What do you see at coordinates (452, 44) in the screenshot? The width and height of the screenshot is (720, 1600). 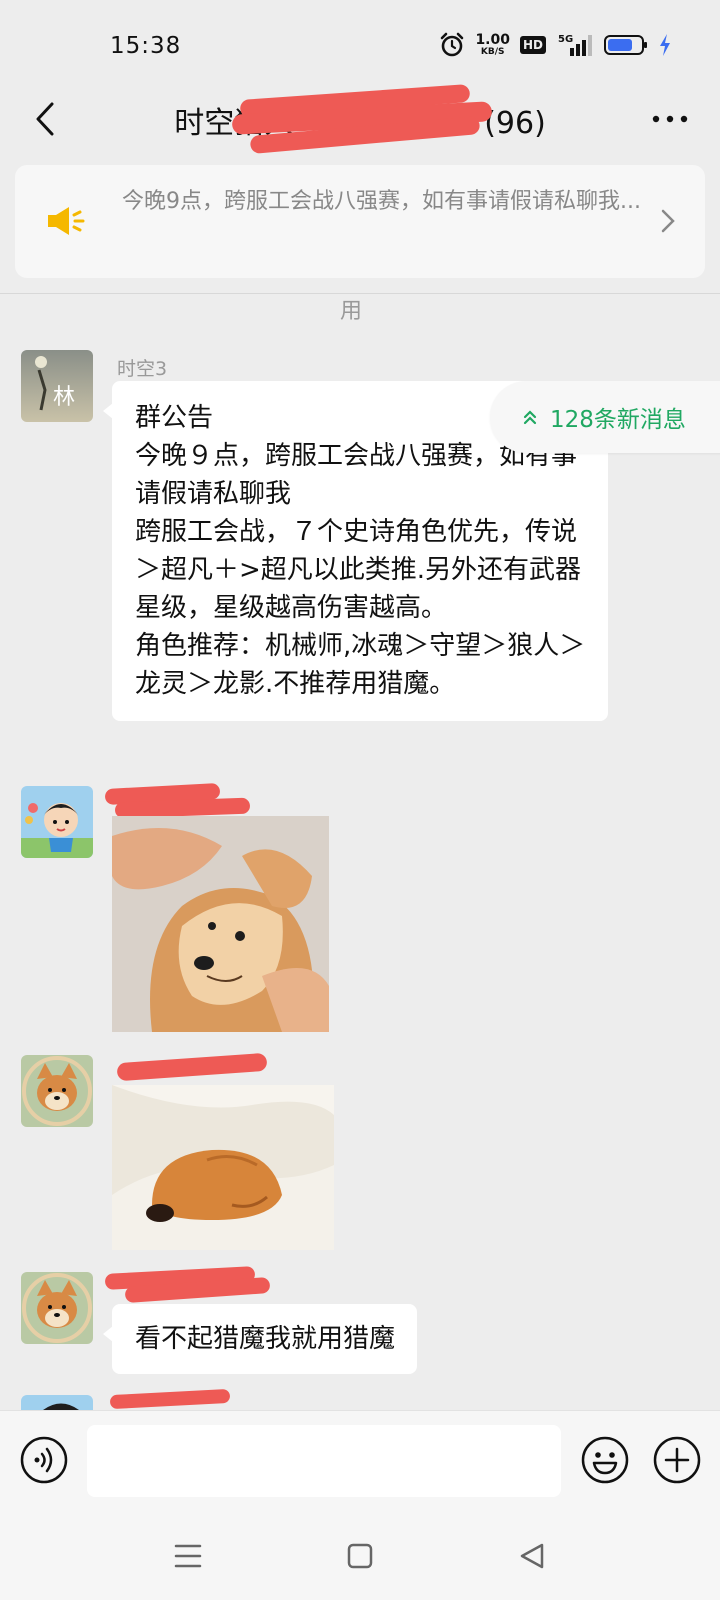 I see `alarm-icon` at bounding box center [452, 44].